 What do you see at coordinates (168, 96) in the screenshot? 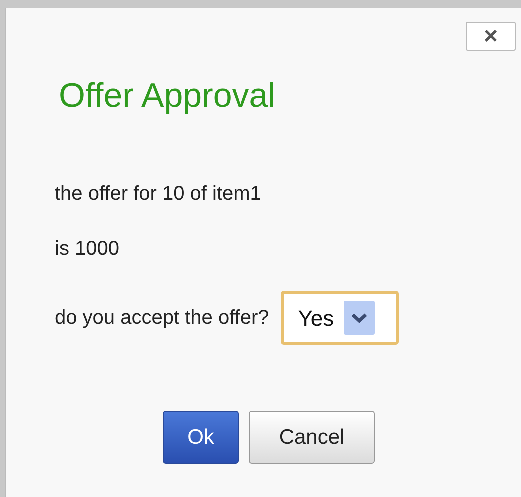
I see `dialog-title: Offer Approval` at bounding box center [168, 96].